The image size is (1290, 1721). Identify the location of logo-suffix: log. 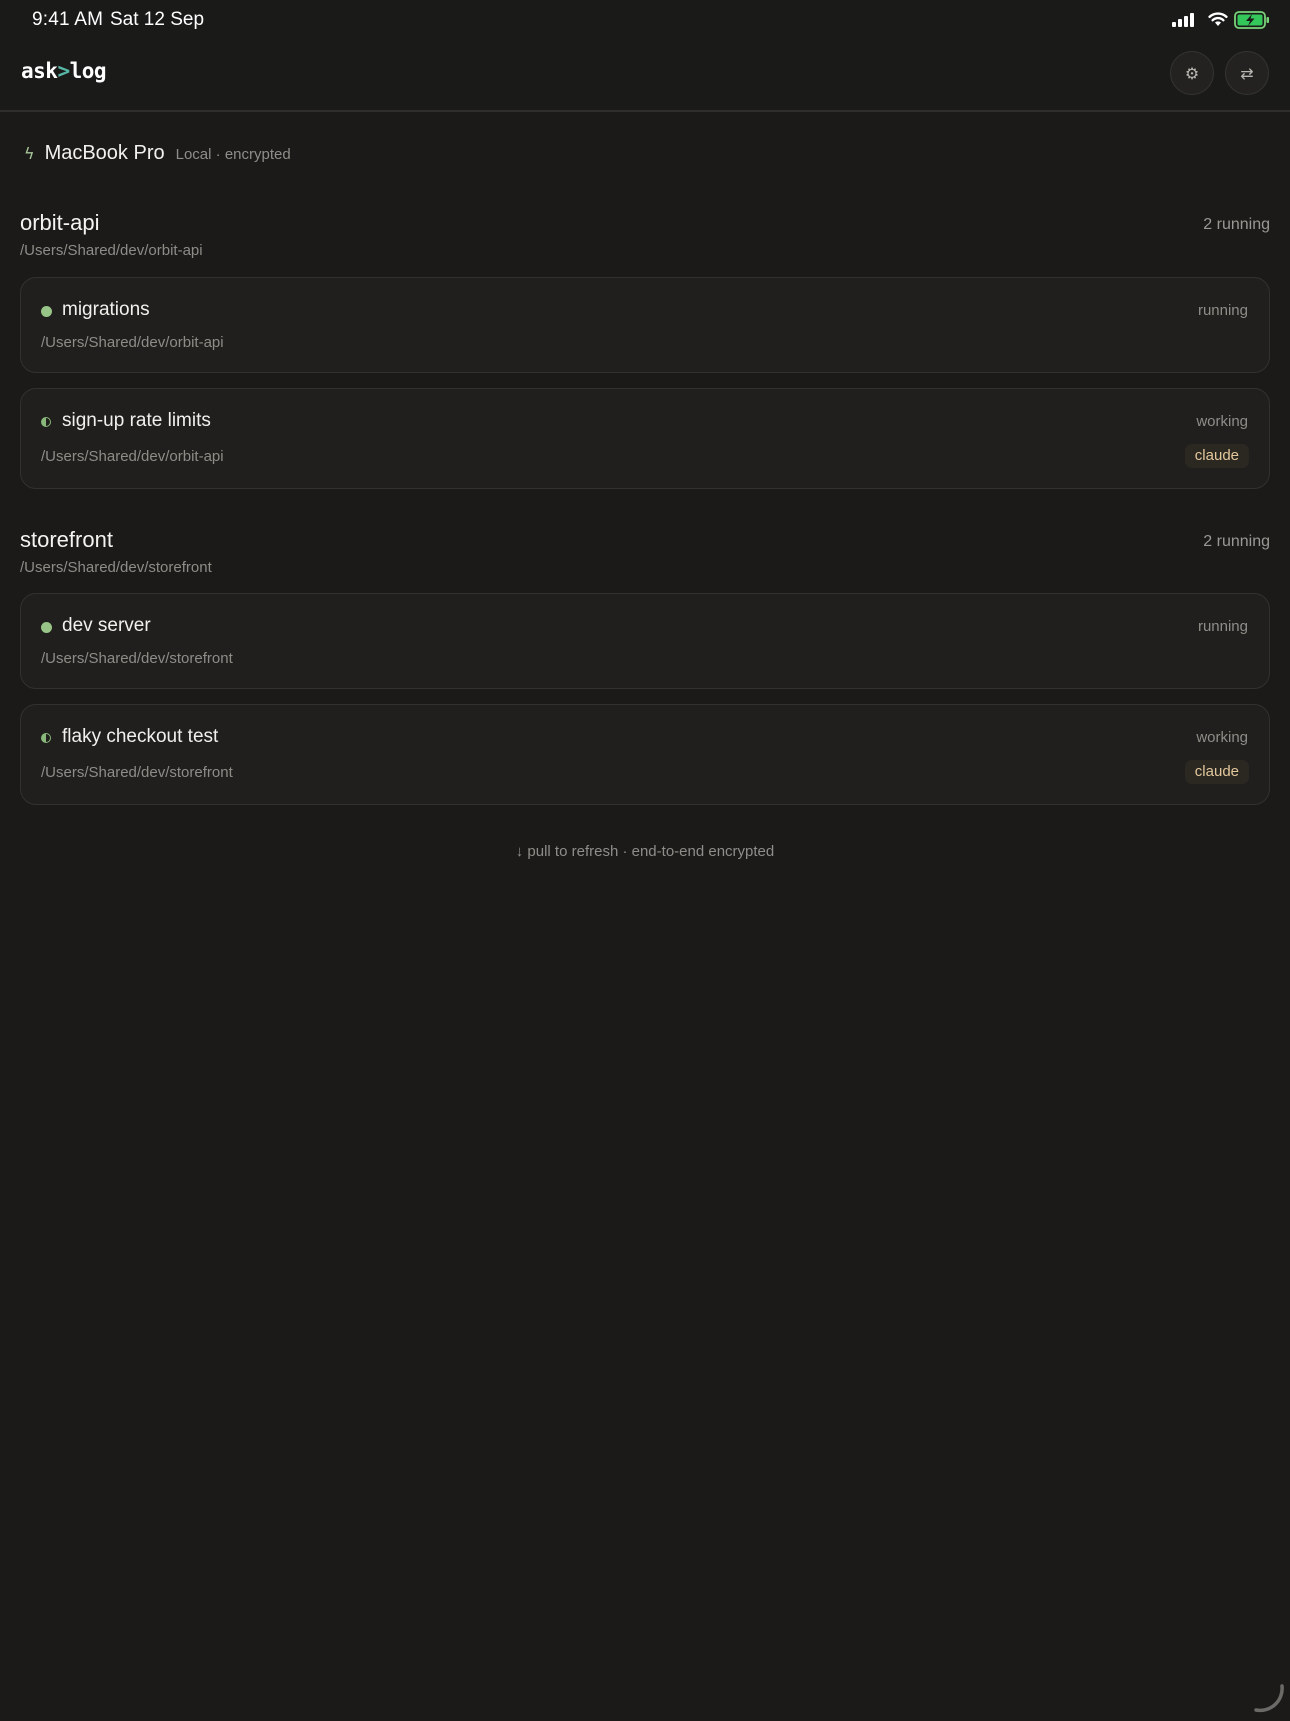
(88, 71).